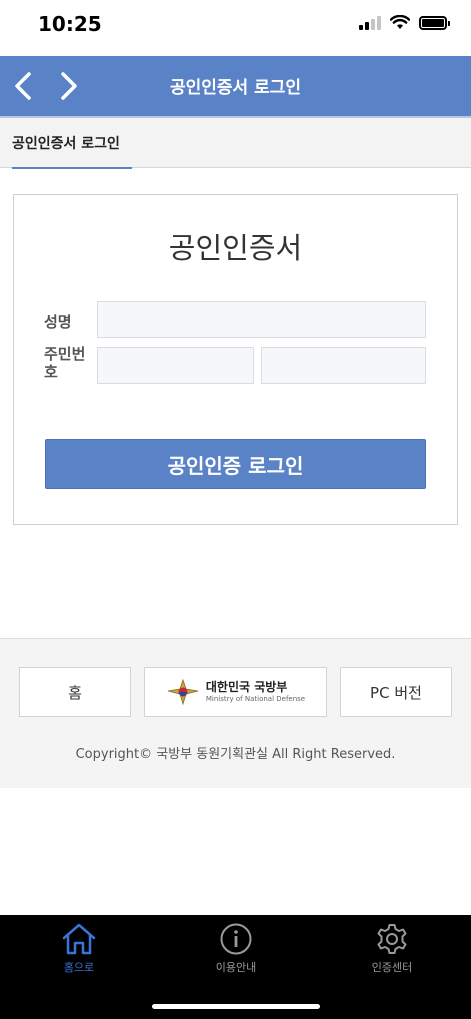 Image resolution: width=471 pixels, height=1019 pixels. I want to click on ssn-label: 주민번호, so click(65, 363).